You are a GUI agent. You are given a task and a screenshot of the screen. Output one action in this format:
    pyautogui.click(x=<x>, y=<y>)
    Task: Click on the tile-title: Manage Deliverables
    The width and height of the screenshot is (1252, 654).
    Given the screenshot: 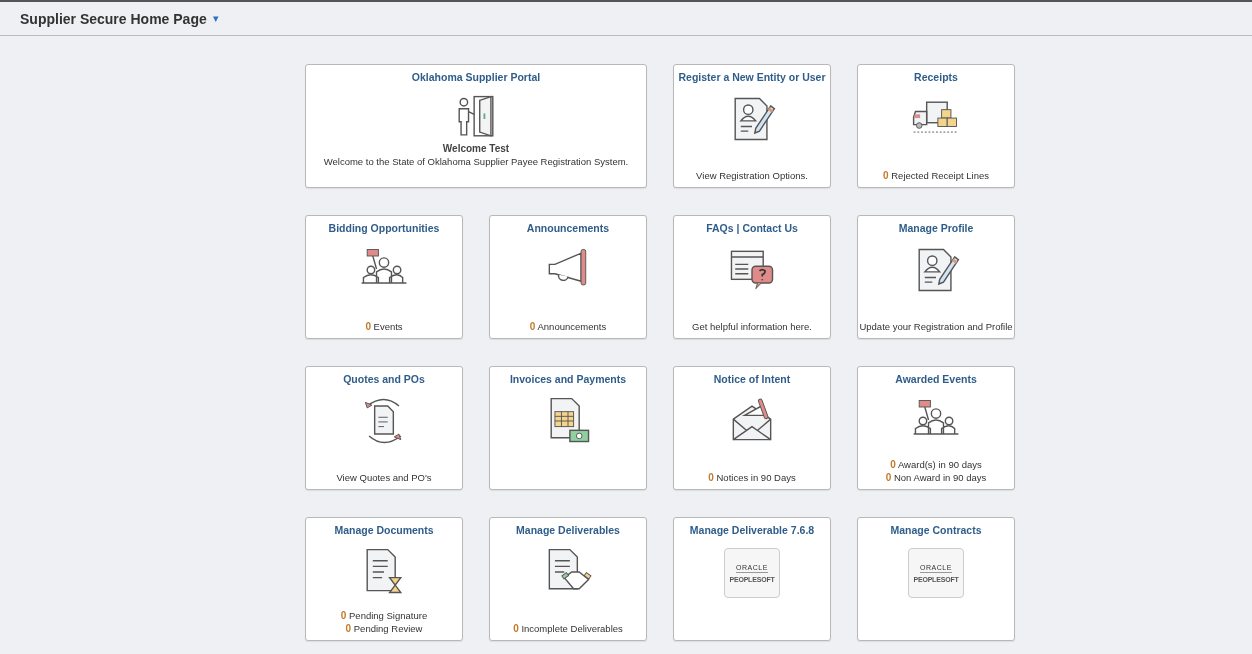 What is the action you would take?
    pyautogui.click(x=568, y=530)
    